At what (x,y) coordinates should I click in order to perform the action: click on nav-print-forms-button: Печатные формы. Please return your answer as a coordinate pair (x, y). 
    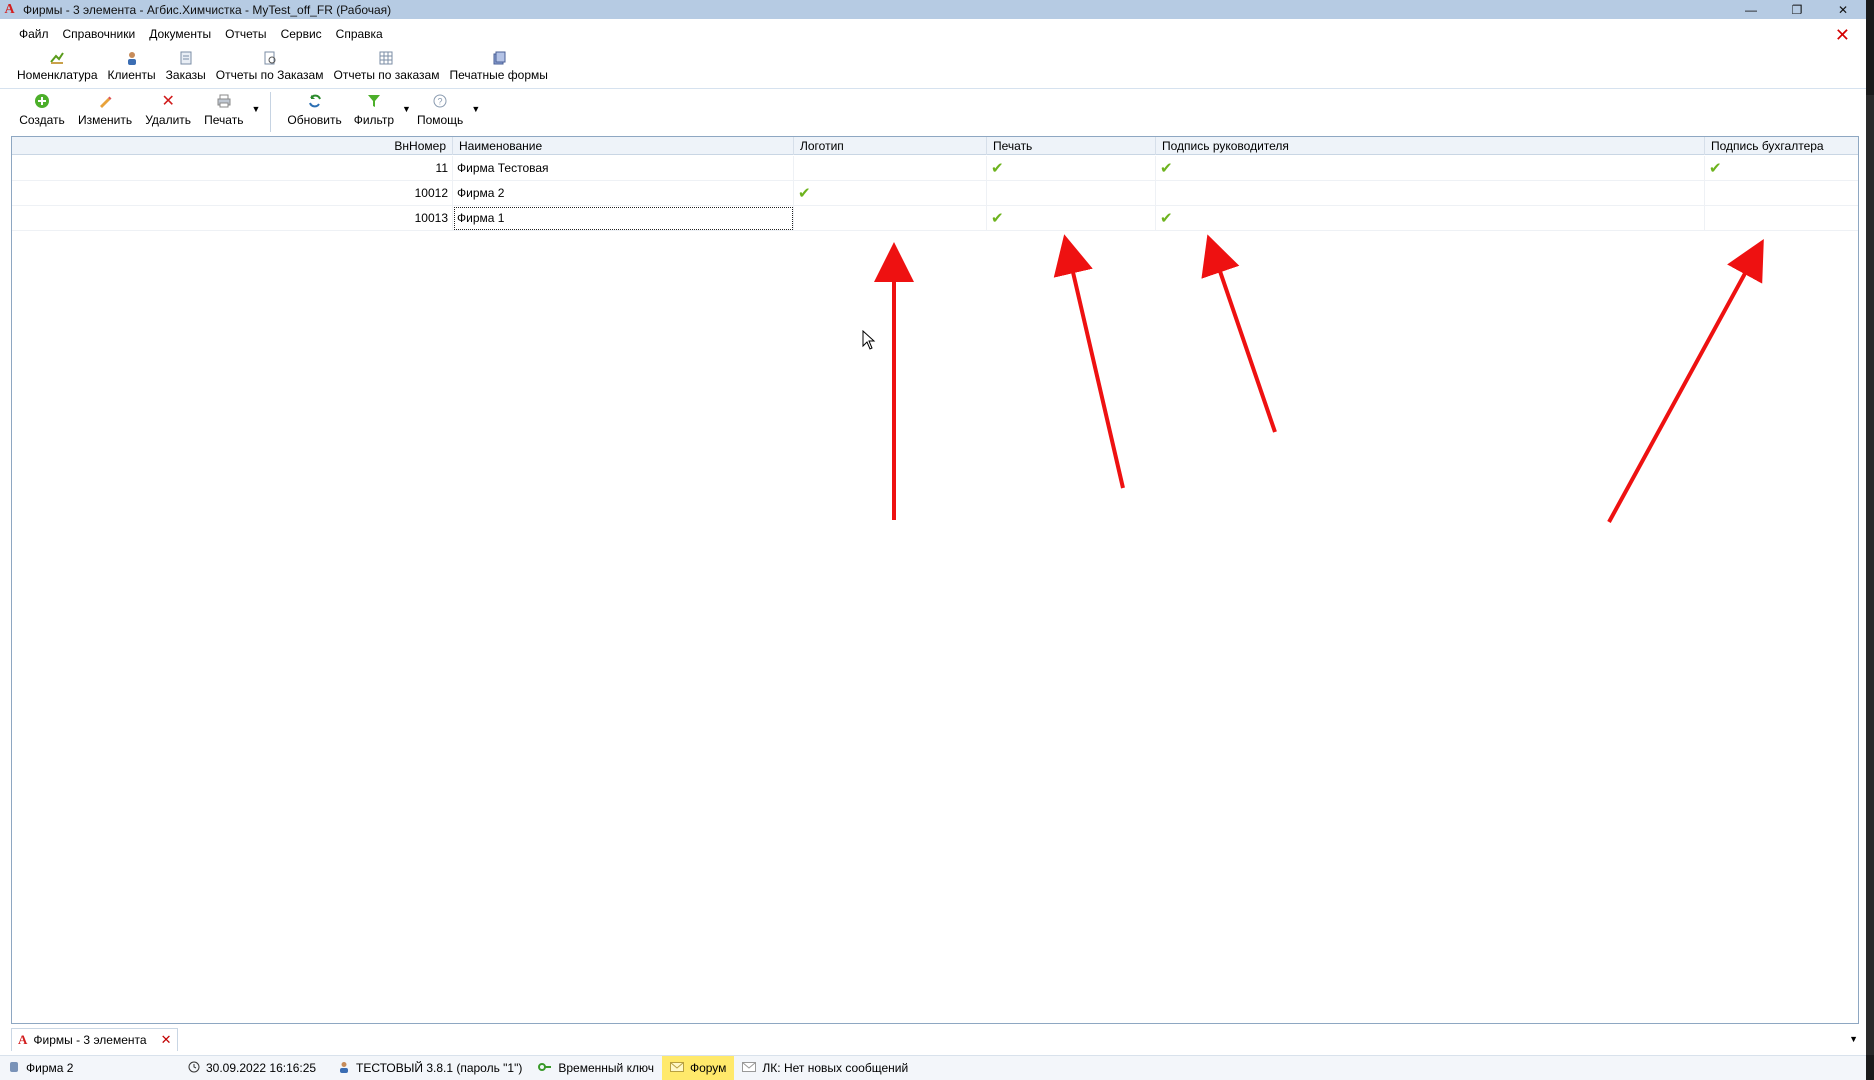
    Looking at the image, I should click on (498, 66).